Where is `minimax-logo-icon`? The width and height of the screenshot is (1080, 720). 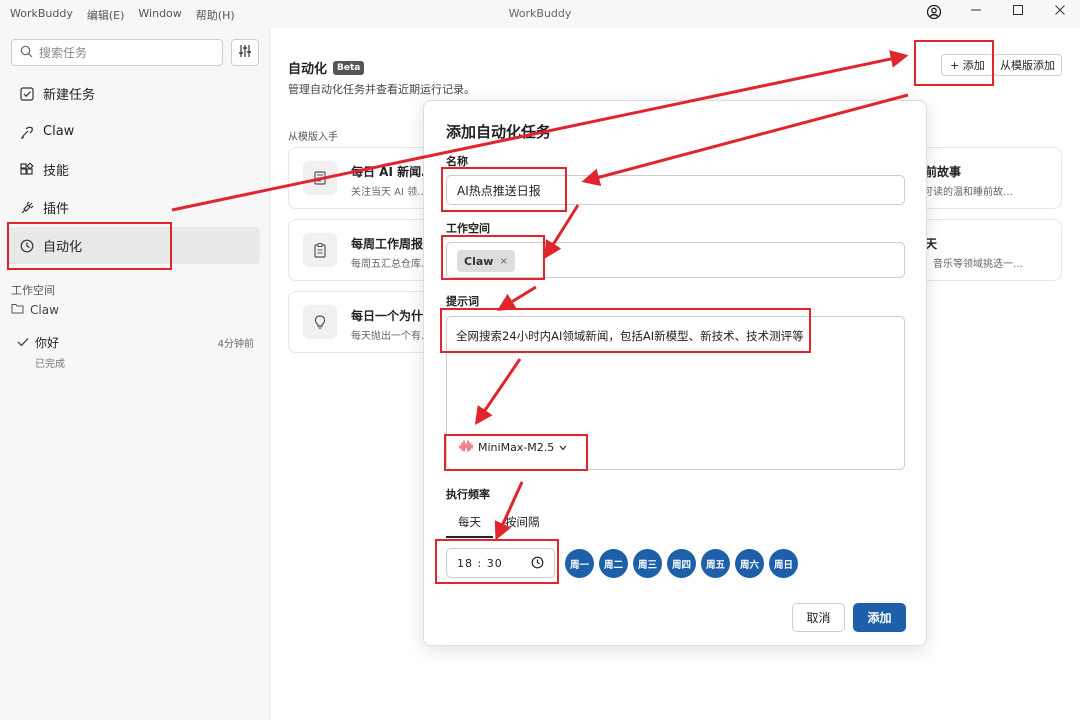
minimax-logo-icon is located at coordinates (466, 447).